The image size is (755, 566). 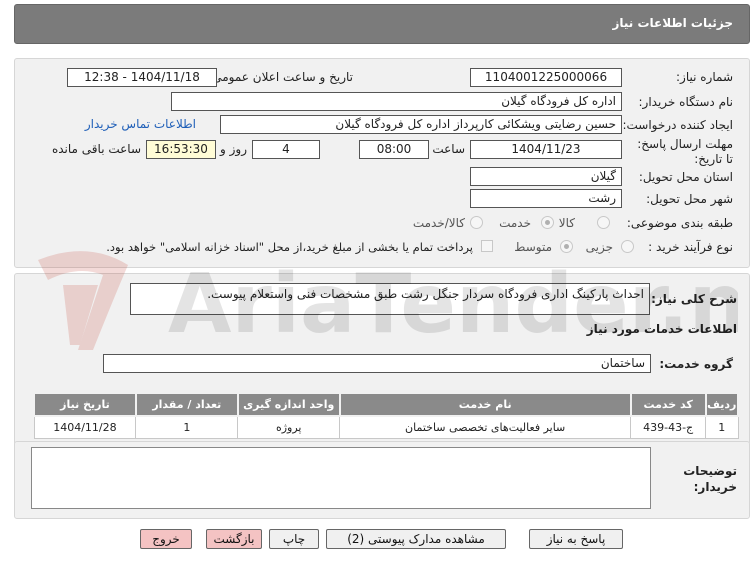 What do you see at coordinates (487, 246) in the screenshot?
I see `treasury-payment-checkbox` at bounding box center [487, 246].